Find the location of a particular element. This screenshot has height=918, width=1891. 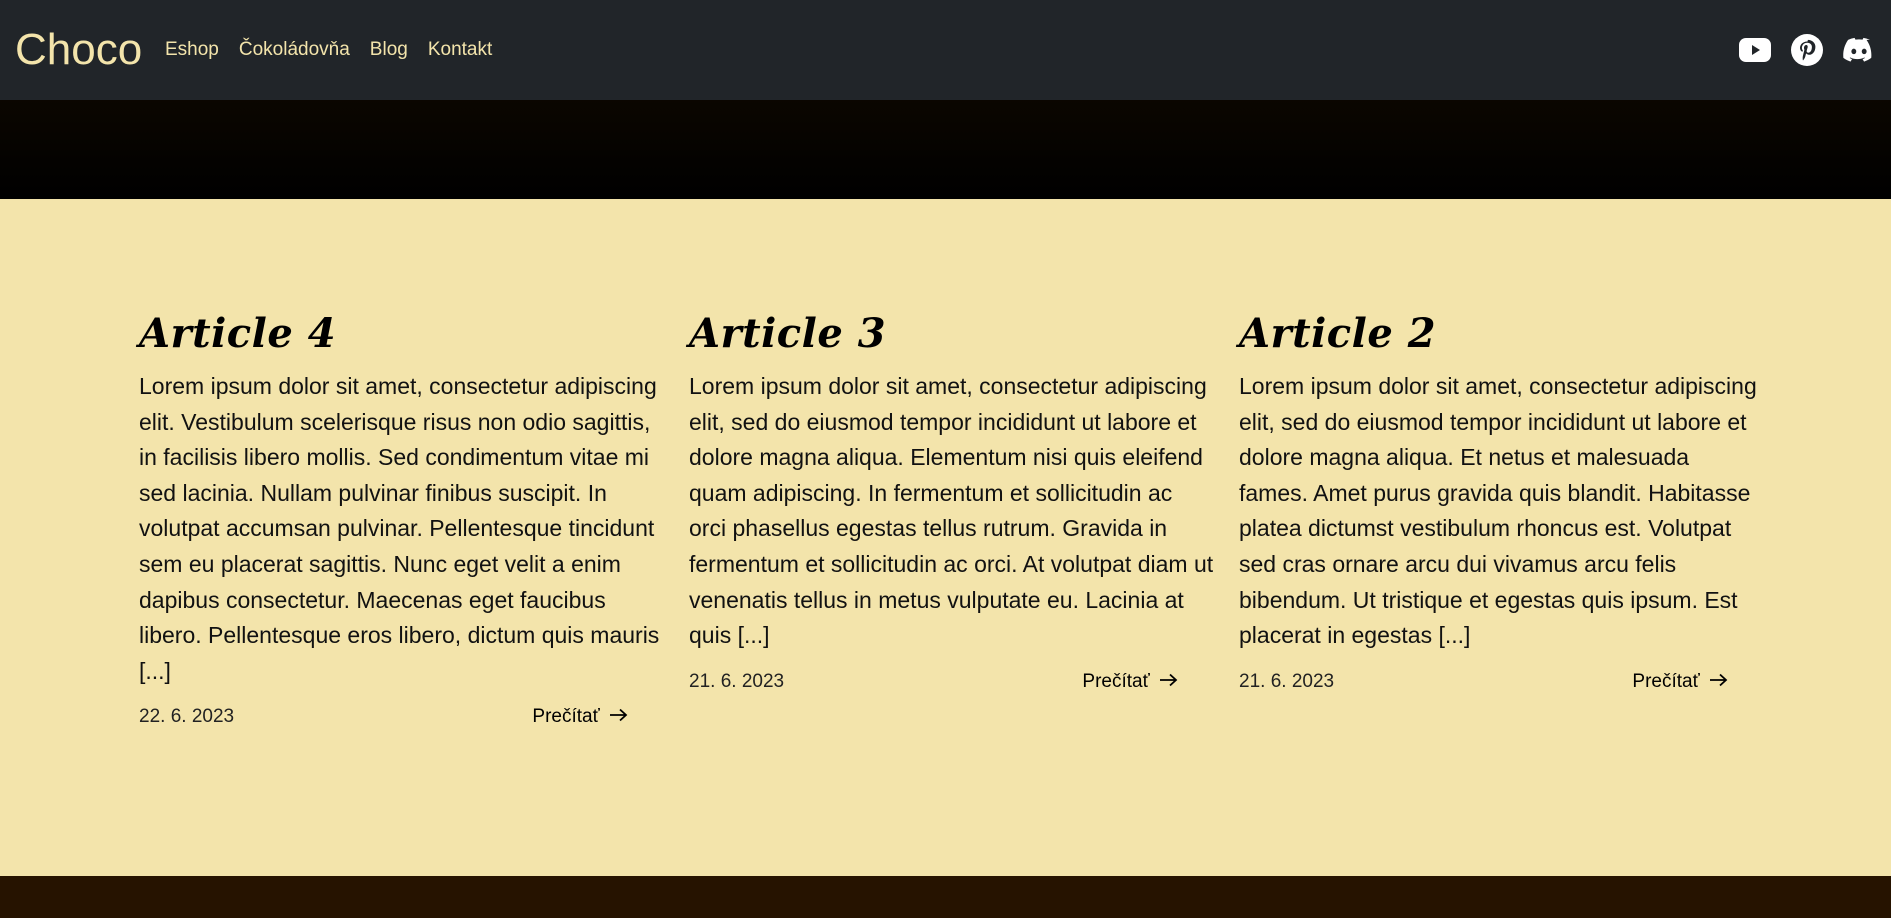

pinterest-icon is located at coordinates (1807, 50).